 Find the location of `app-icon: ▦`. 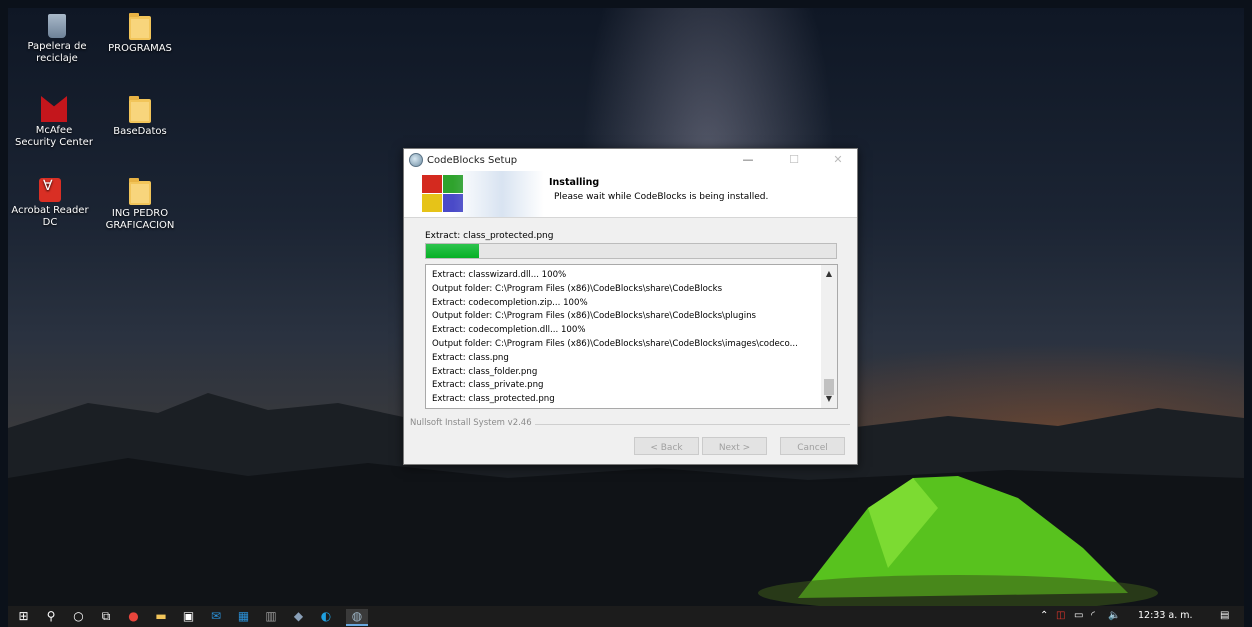

app-icon: ▦ is located at coordinates (243, 616).